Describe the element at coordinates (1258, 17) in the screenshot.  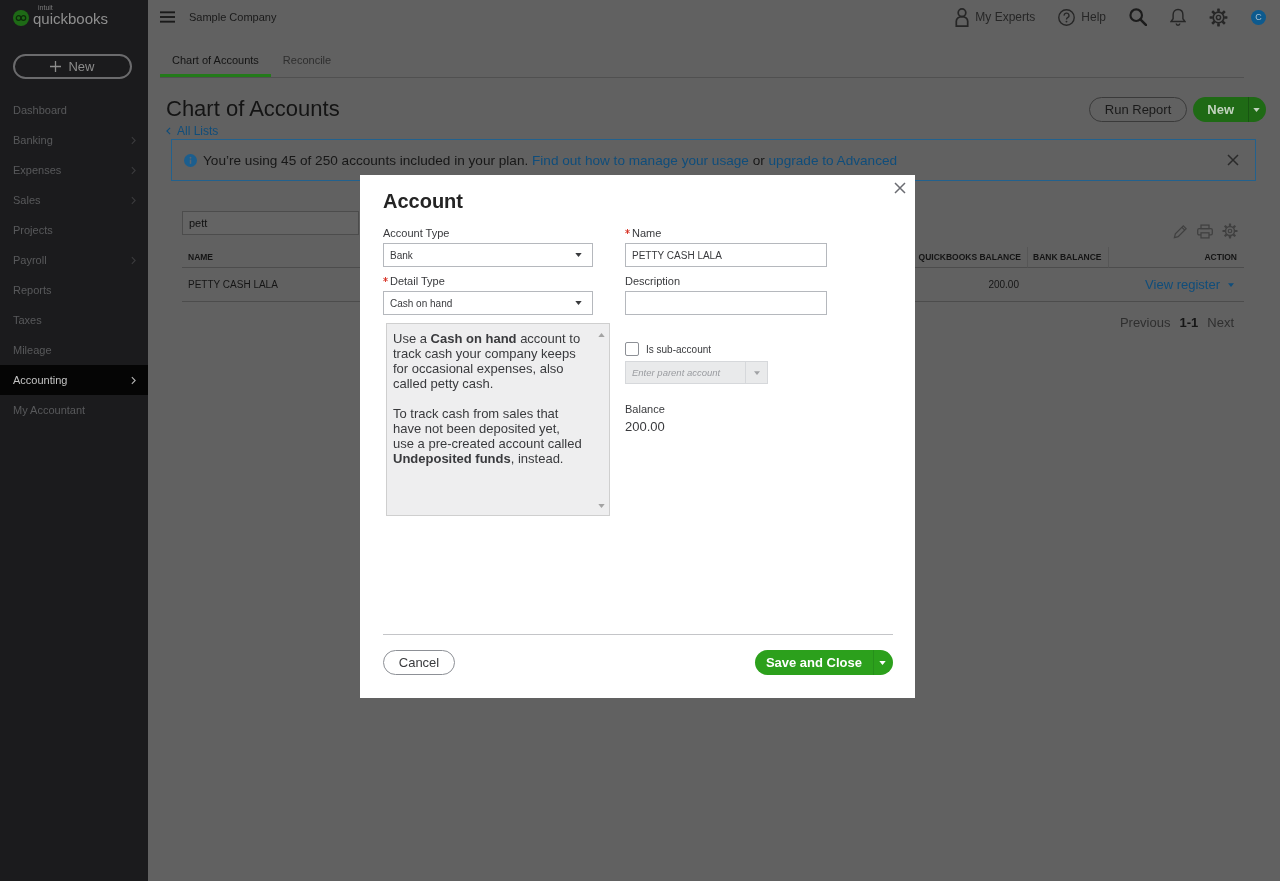
I see `avatar: C` at that location.